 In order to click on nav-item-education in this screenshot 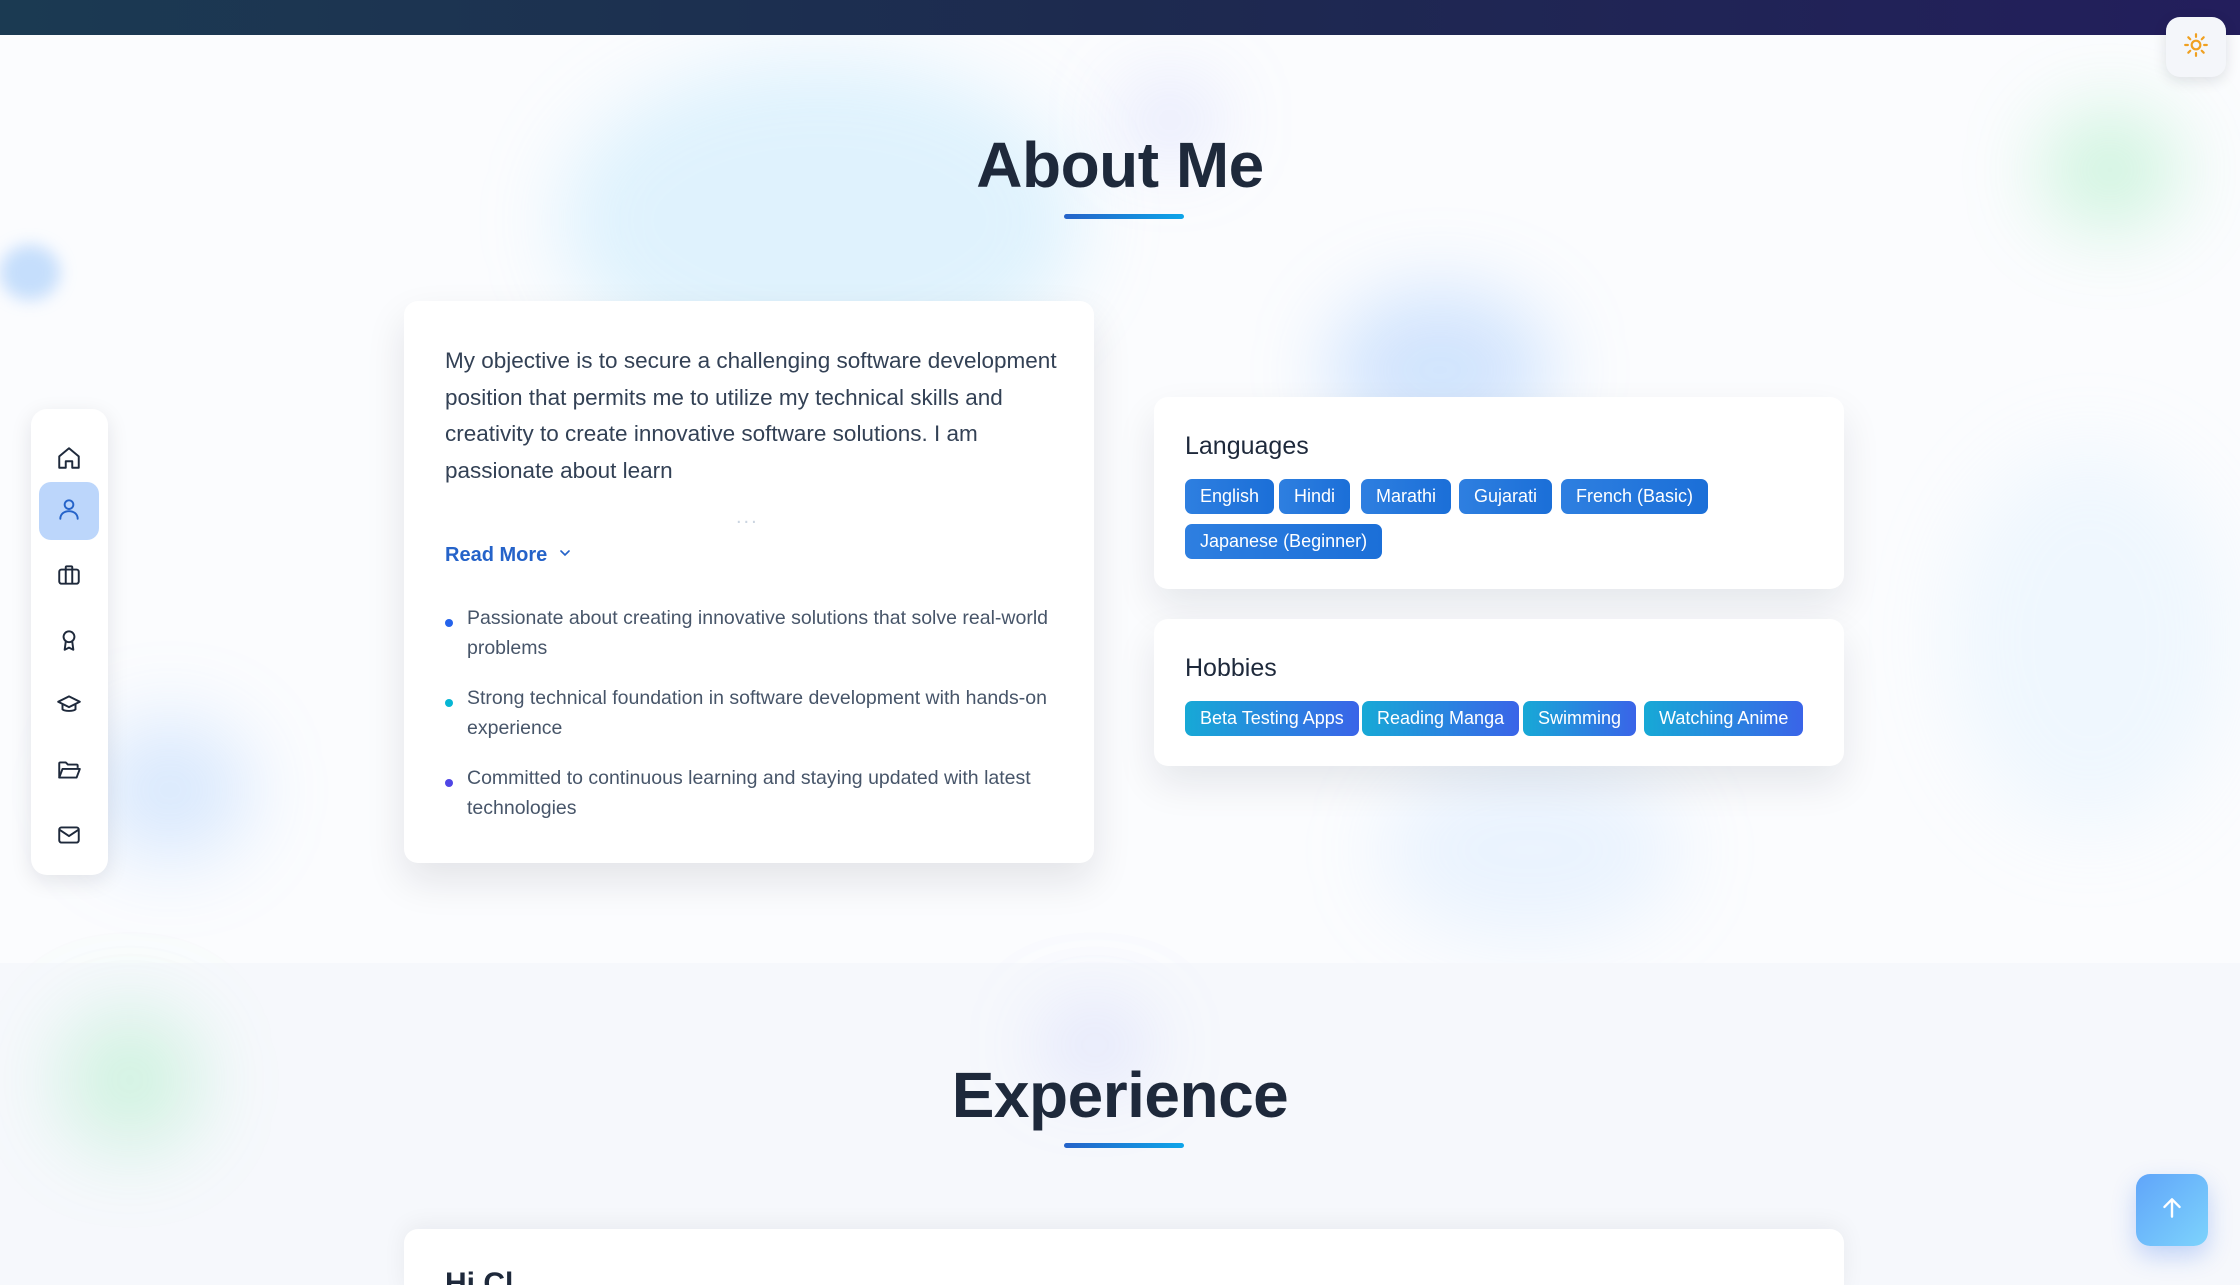, I will do `click(69, 707)`.